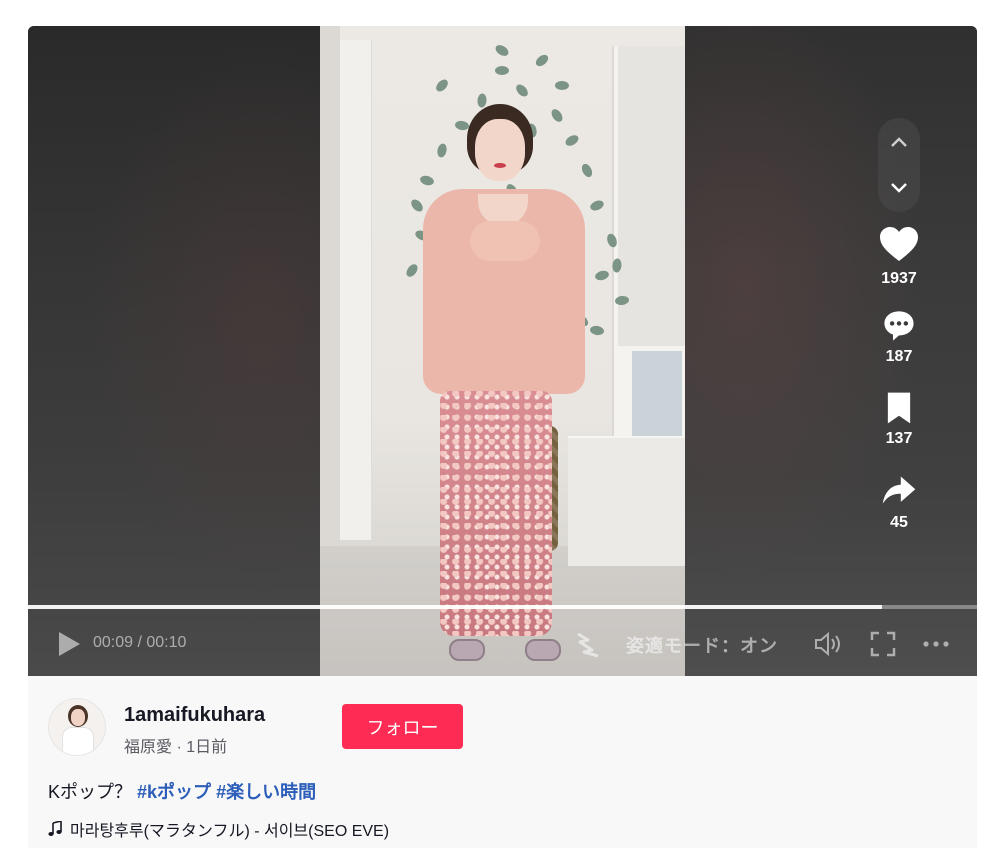 The height and width of the screenshot is (848, 996). I want to click on save-action: 137, so click(899, 419).